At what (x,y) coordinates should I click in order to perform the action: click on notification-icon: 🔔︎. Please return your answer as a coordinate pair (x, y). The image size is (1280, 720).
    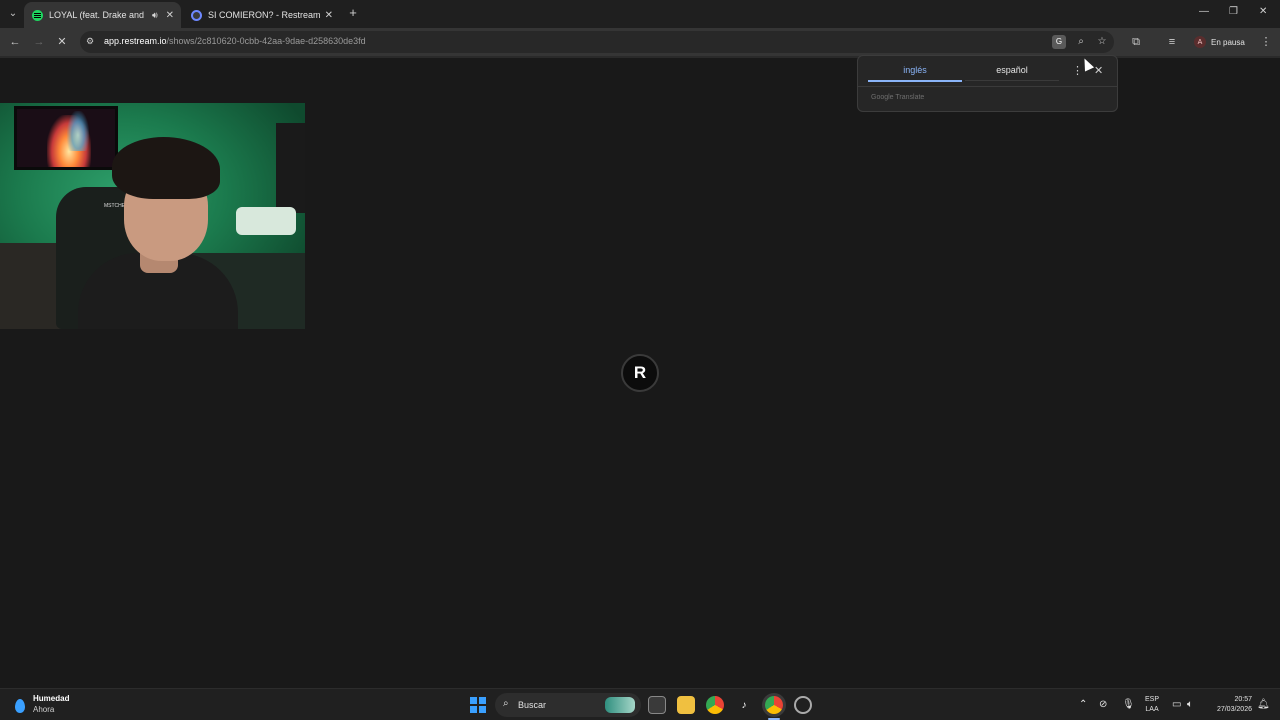
    Looking at the image, I should click on (1263, 704).